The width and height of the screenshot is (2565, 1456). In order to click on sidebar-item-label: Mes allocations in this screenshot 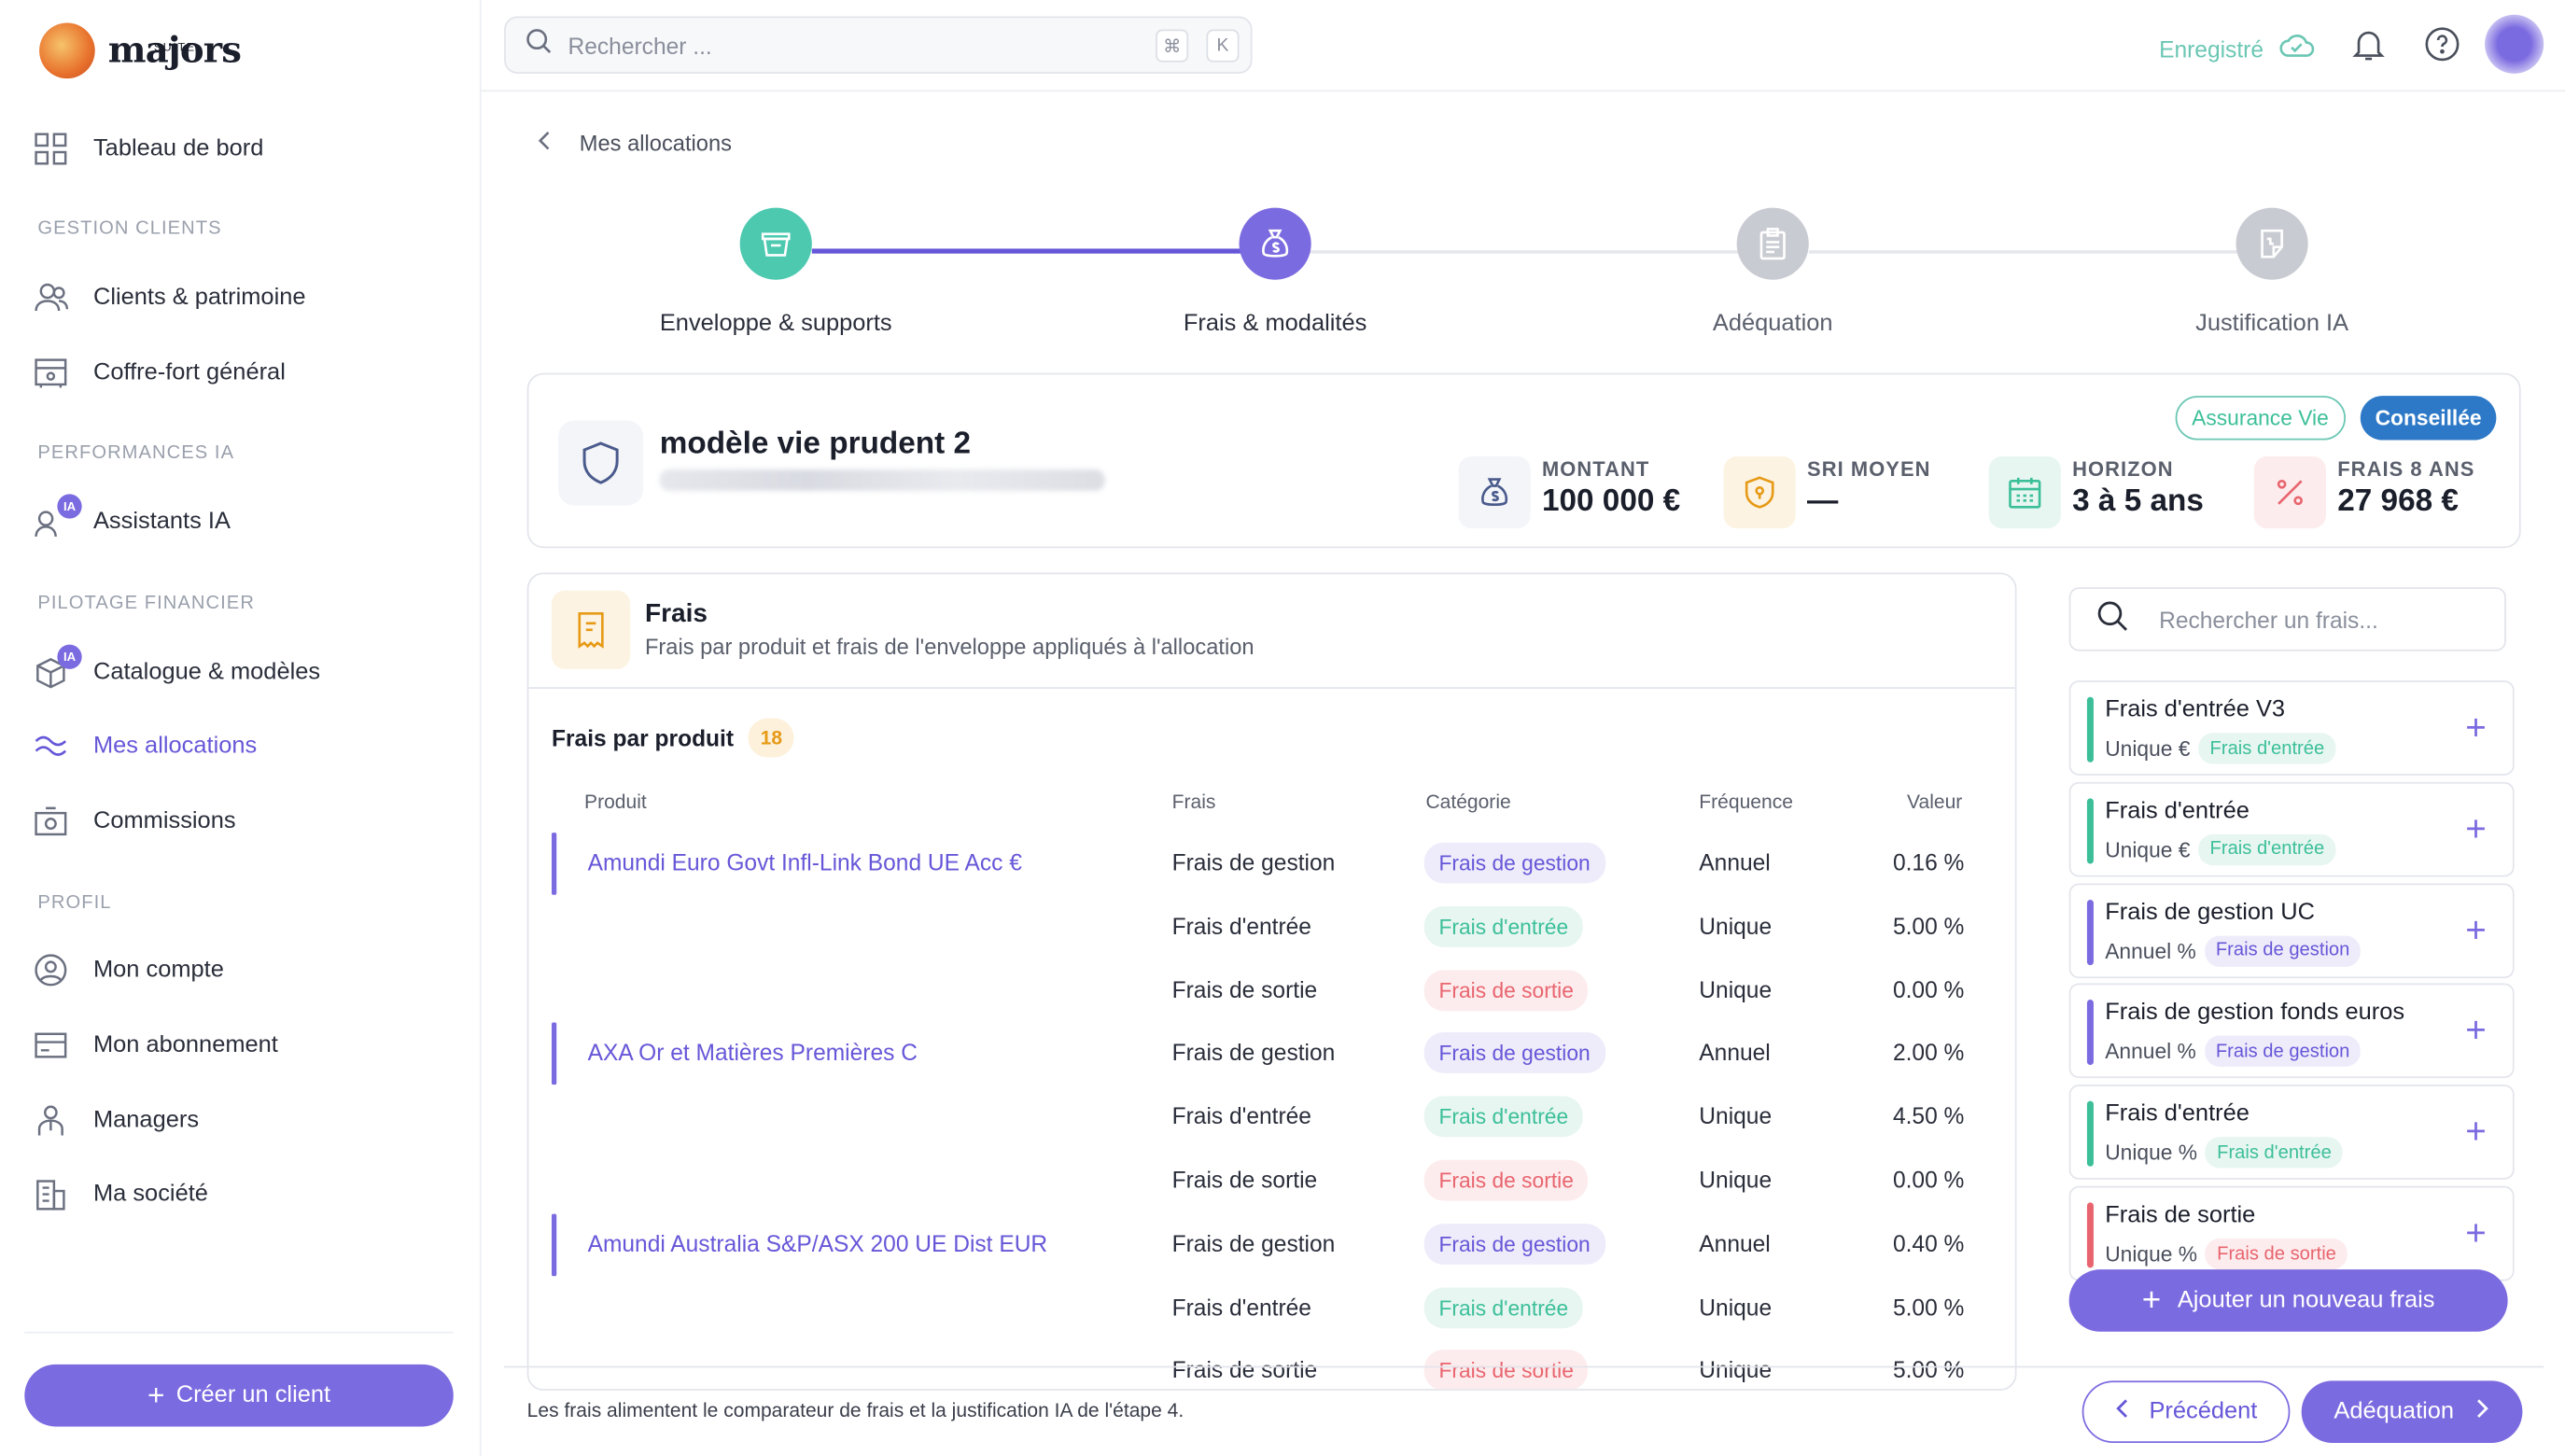, I will do `click(175, 746)`.